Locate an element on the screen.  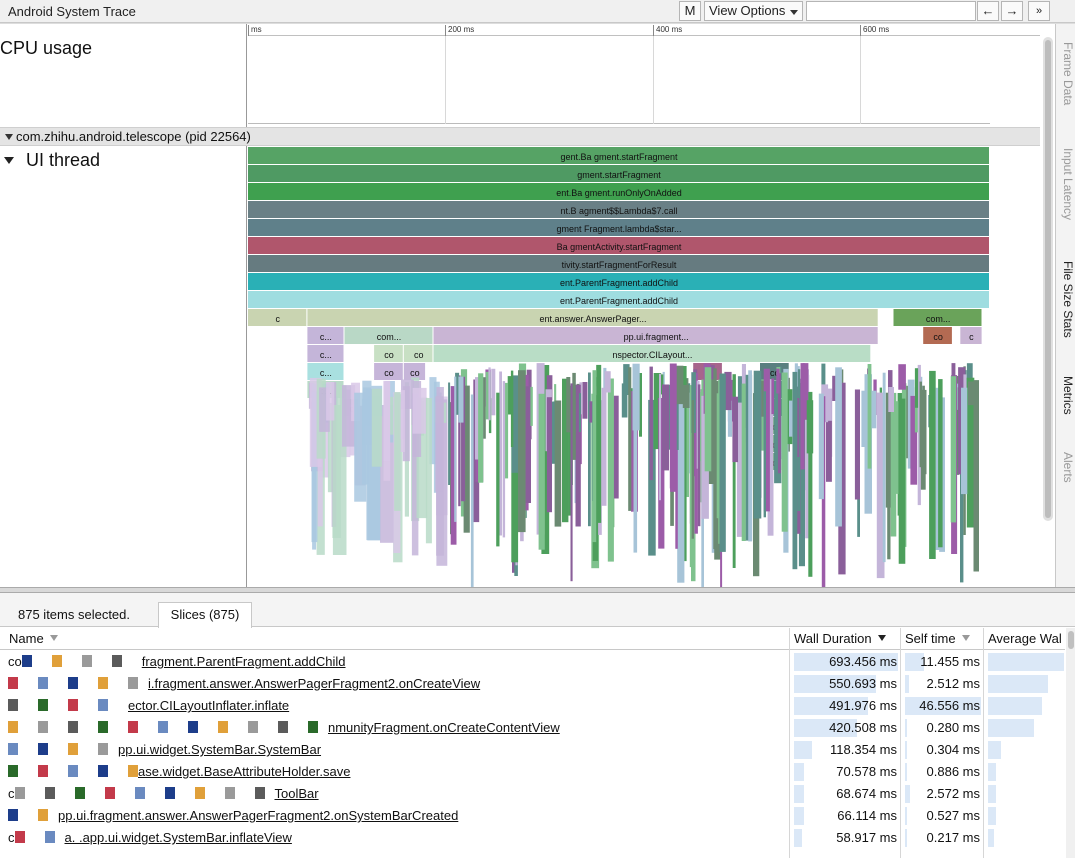
m-button: M is located at coordinates (690, 11).